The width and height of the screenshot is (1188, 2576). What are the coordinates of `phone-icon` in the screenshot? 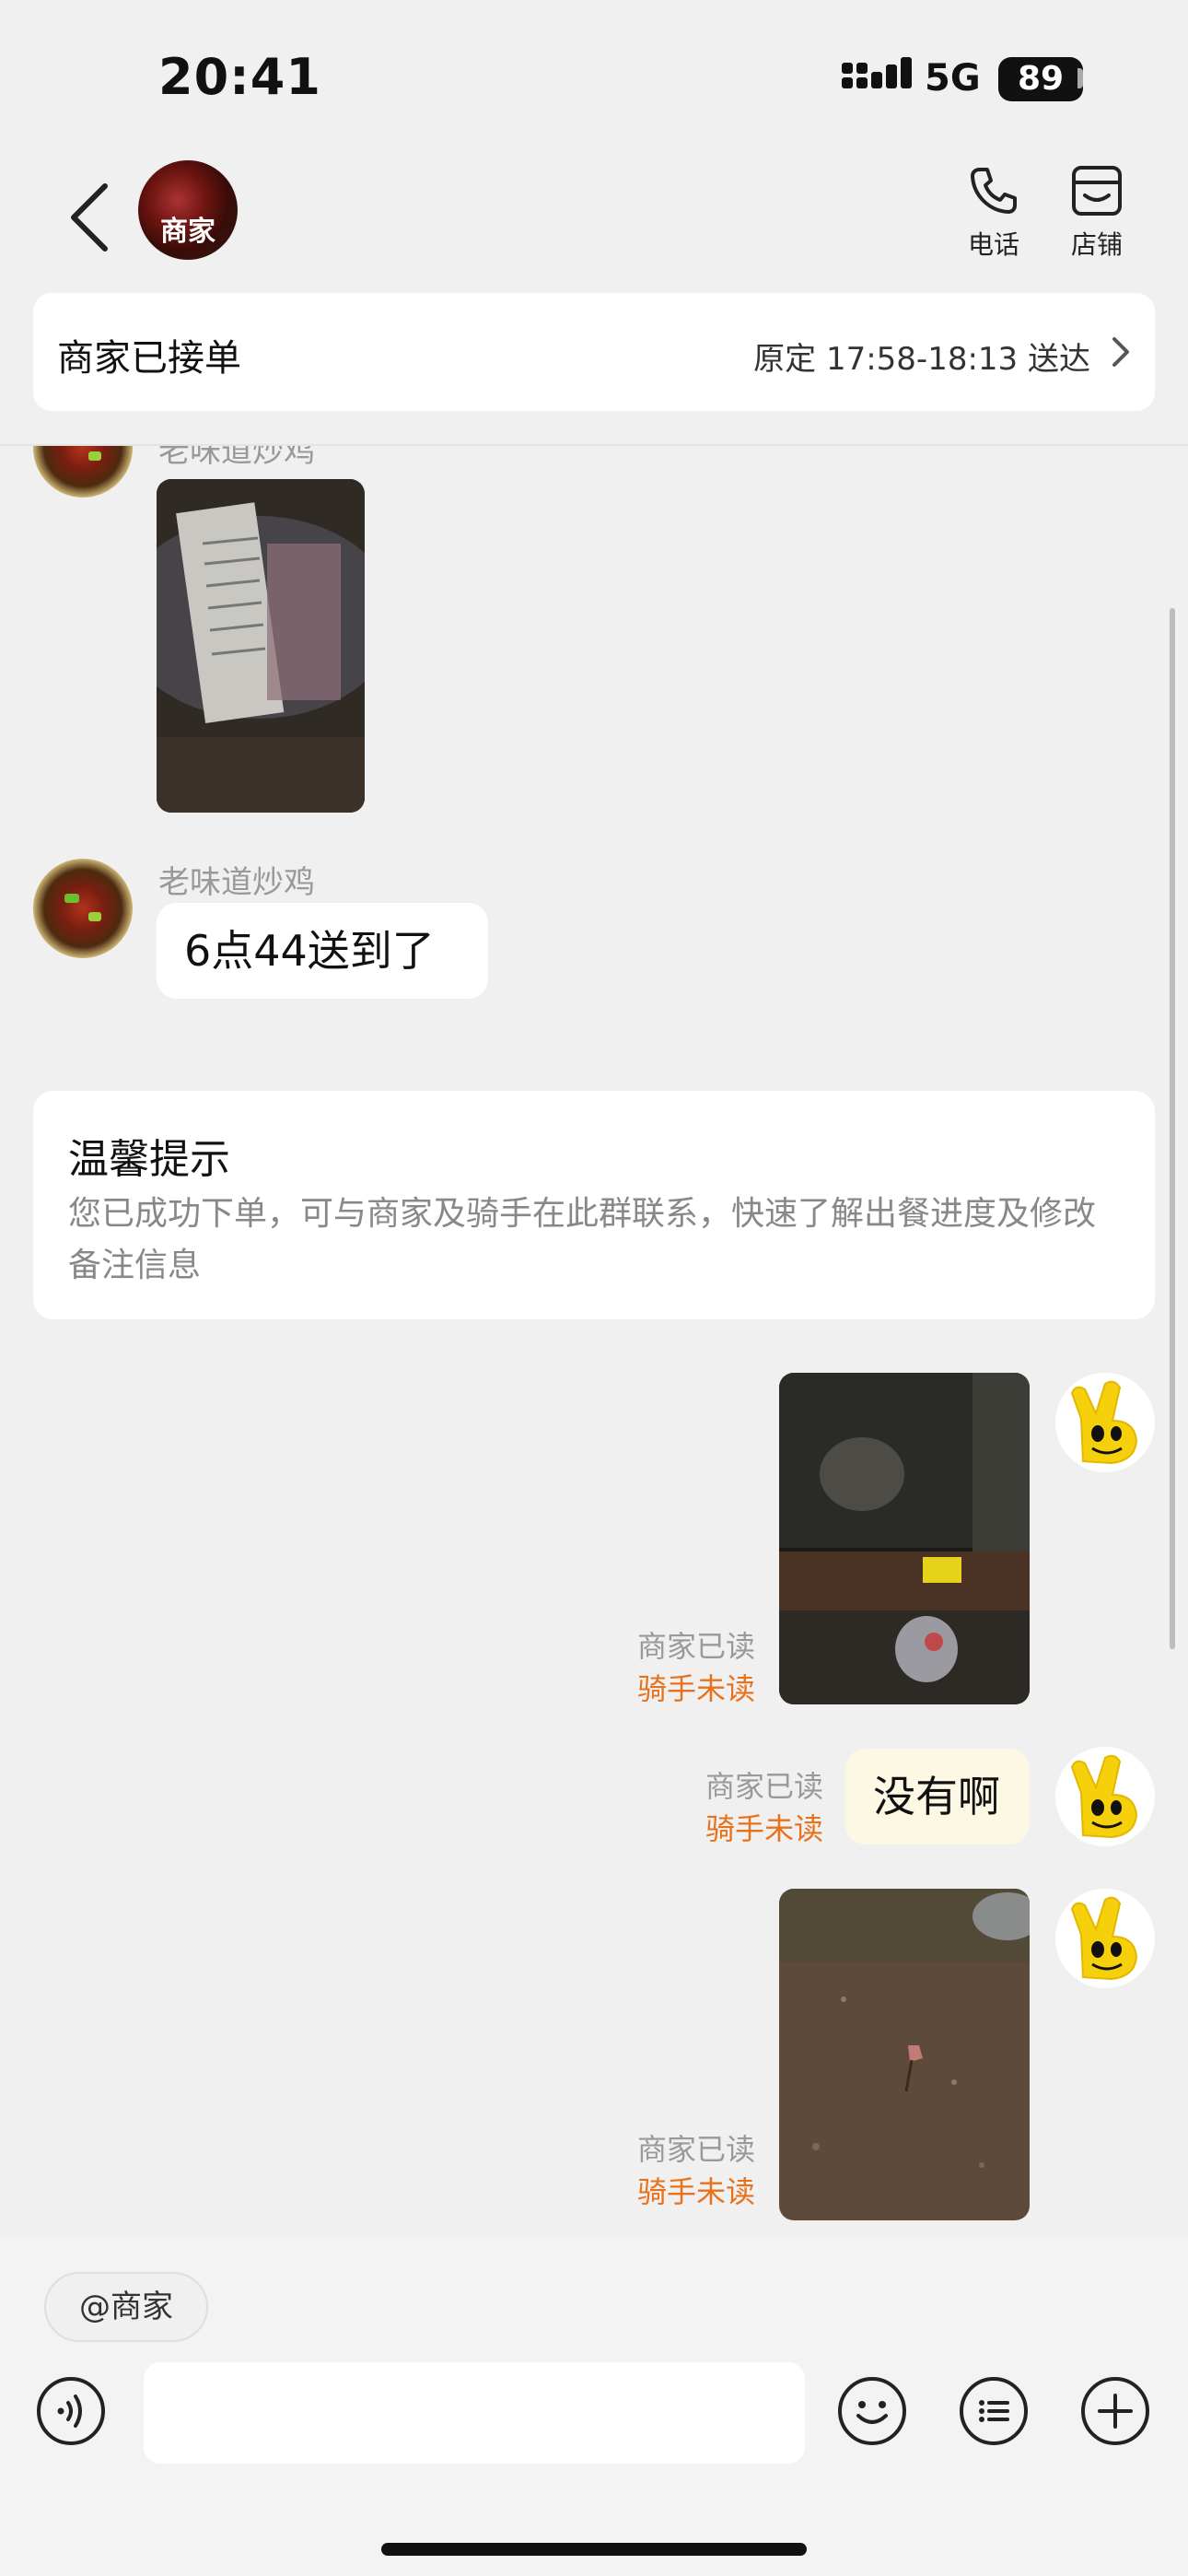 It's located at (994, 191).